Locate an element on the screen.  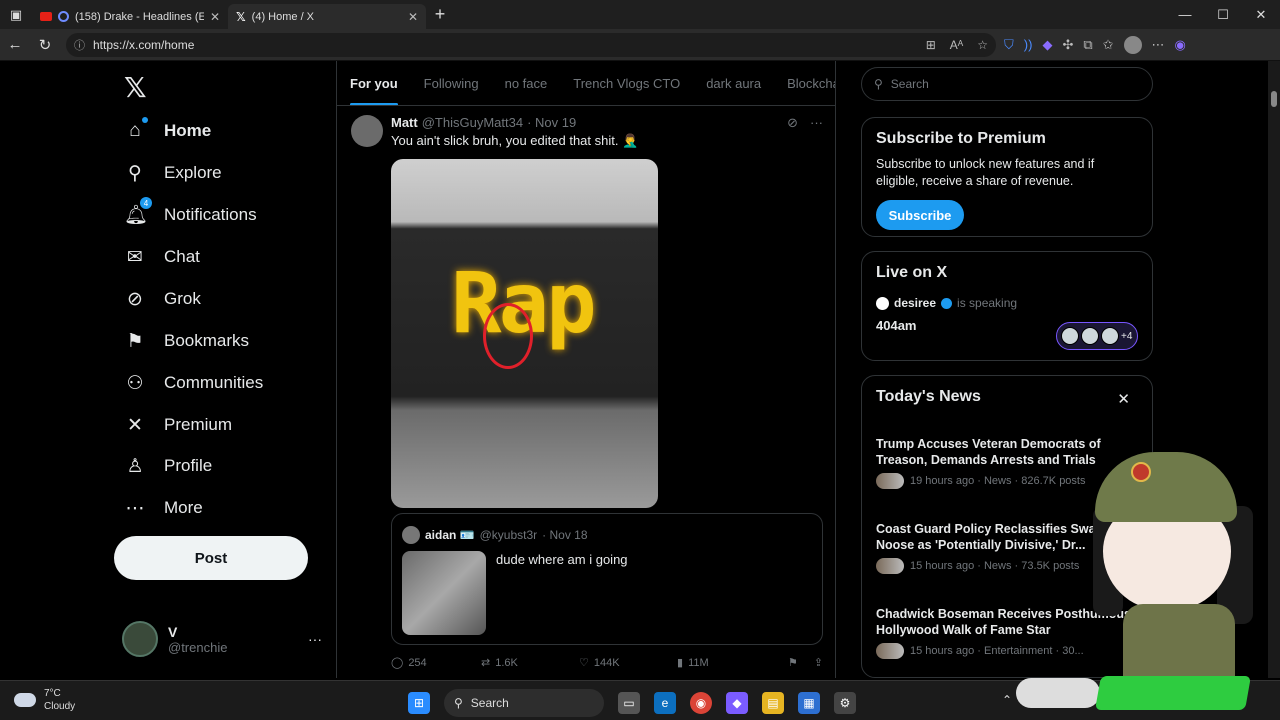
tweet-actions: ◯ 254 ⇄ 1.6K ♡ 144K ▮ 11M ⚑ ⇪ is located at coordinates (607, 663).